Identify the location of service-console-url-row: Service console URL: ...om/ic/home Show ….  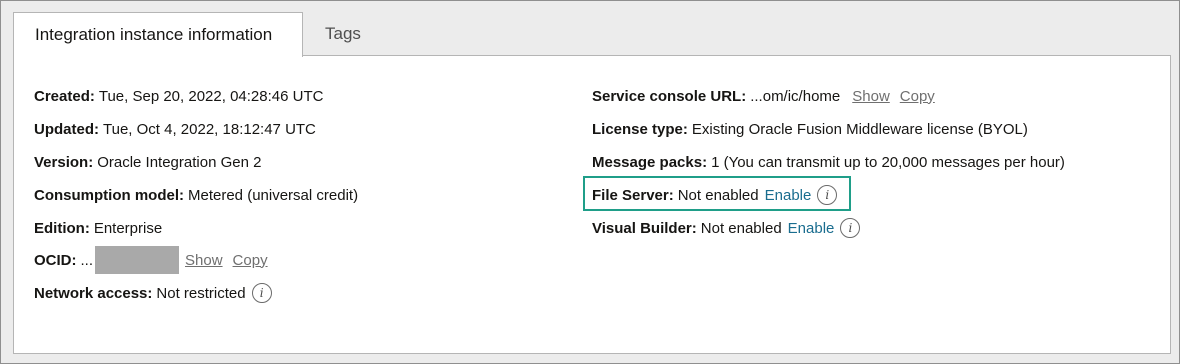
(763, 96).